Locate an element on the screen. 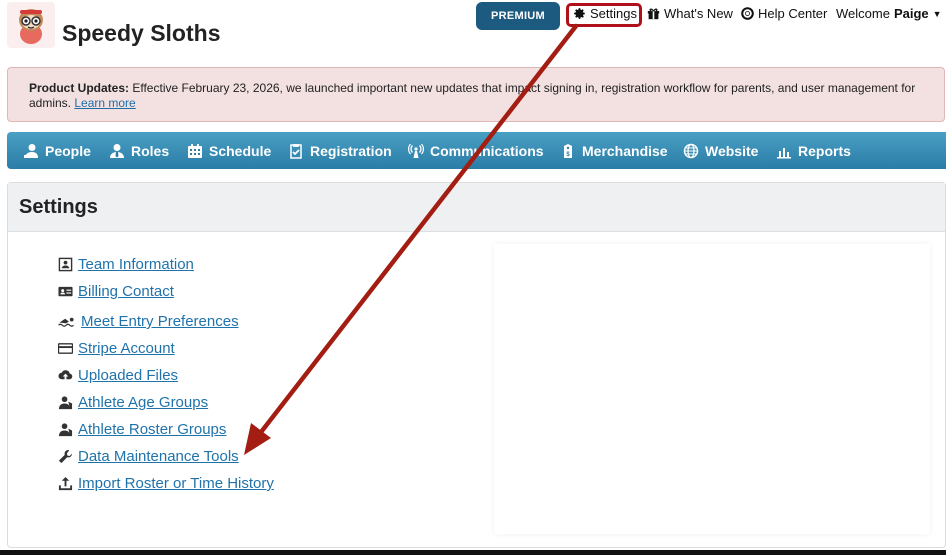 This screenshot has width=946, height=555. bottom-edge is located at coordinates (473, 552).